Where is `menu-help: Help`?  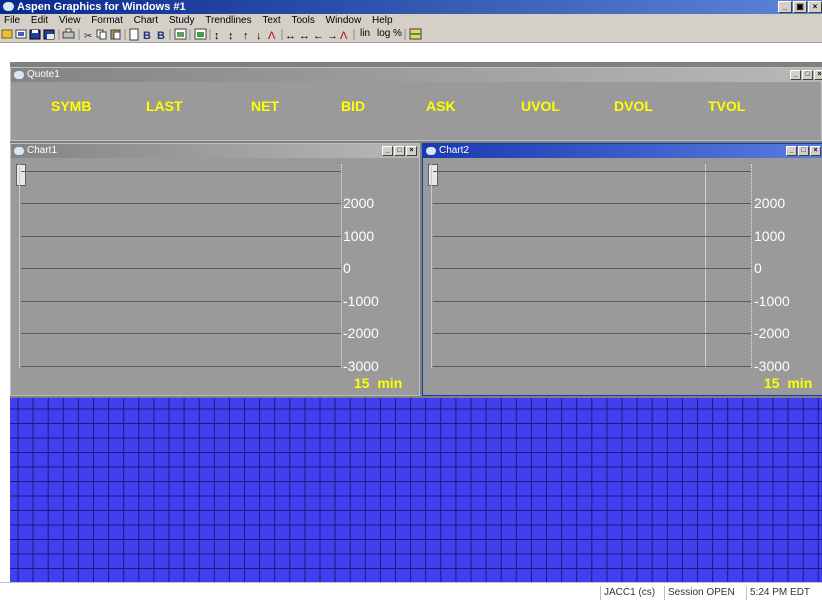 menu-help: Help is located at coordinates (382, 20).